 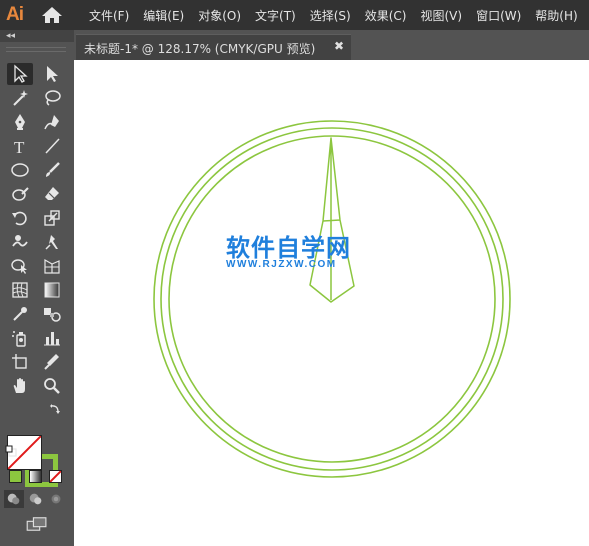 What do you see at coordinates (20, 194) in the screenshot?
I see `shaper-tool-icon` at bounding box center [20, 194].